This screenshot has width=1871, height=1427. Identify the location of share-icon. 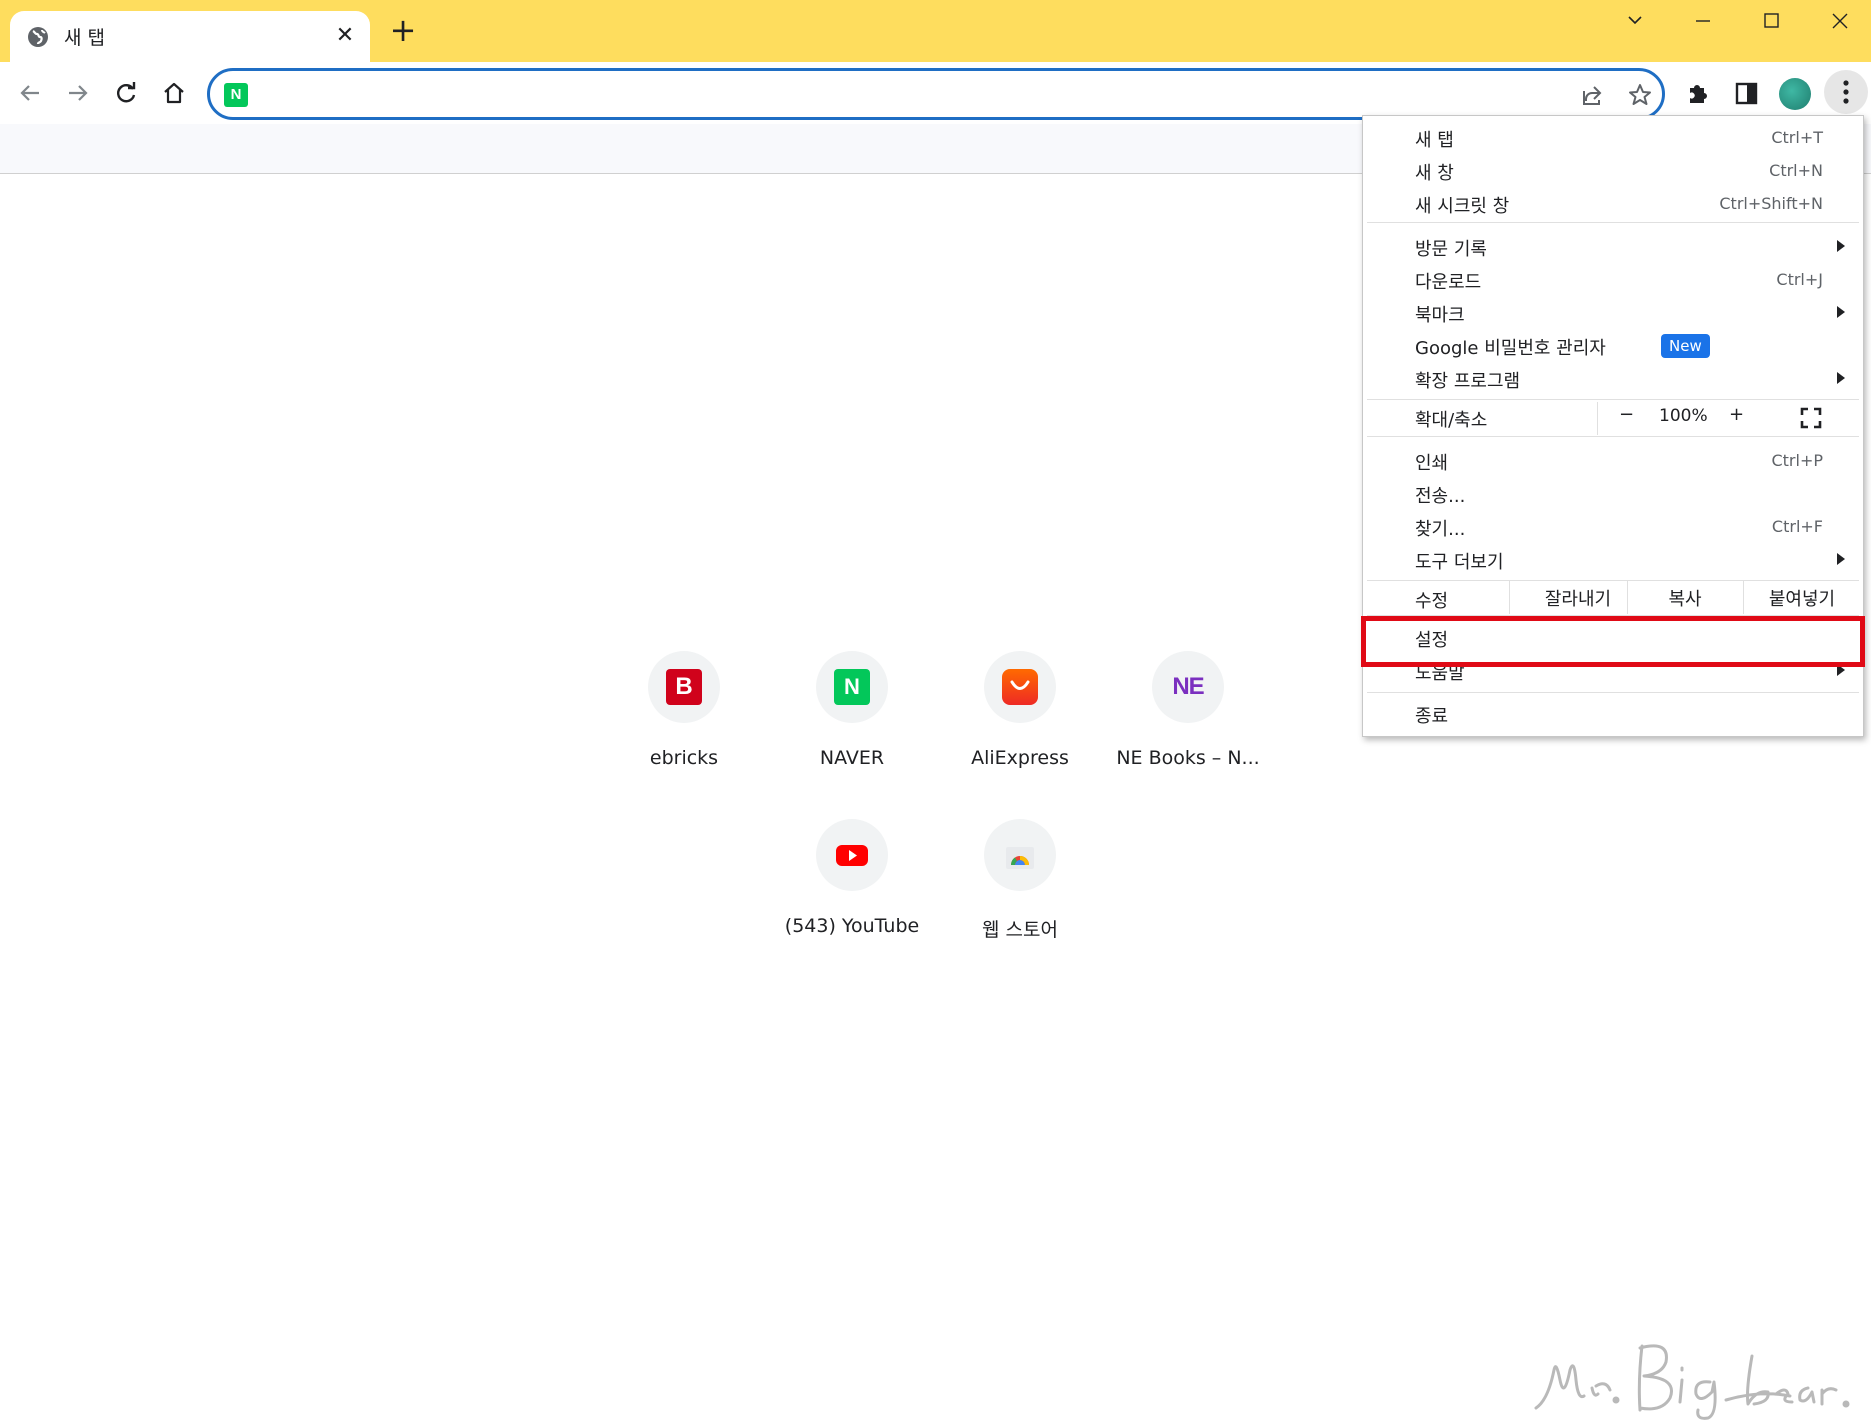
(1592, 95).